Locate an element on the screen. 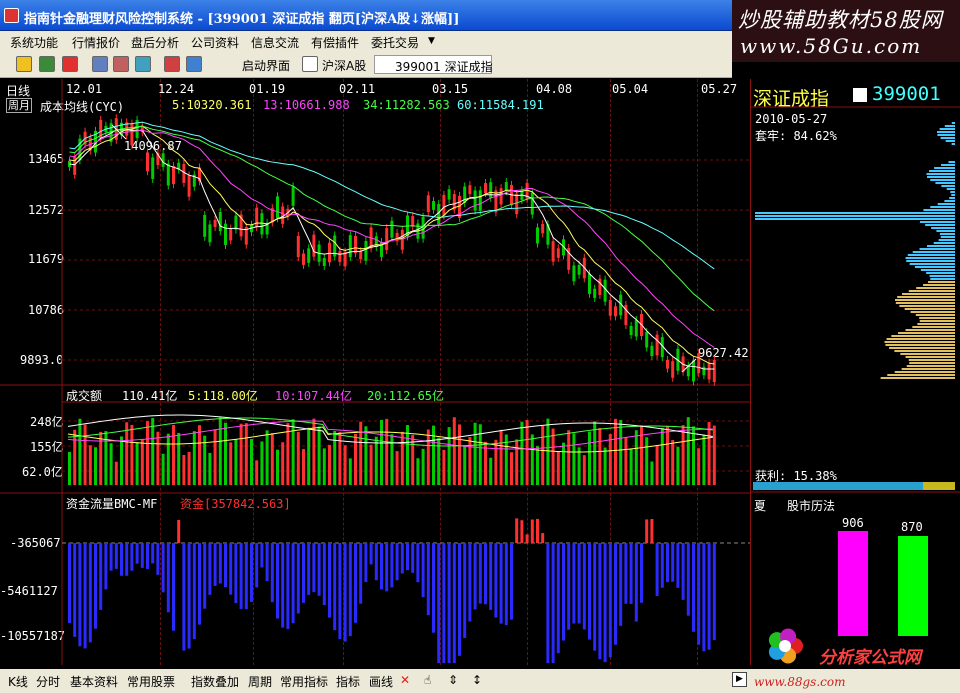 This screenshot has height=693, width=960. menu-item-info: 信息交流 is located at coordinates (275, 42).